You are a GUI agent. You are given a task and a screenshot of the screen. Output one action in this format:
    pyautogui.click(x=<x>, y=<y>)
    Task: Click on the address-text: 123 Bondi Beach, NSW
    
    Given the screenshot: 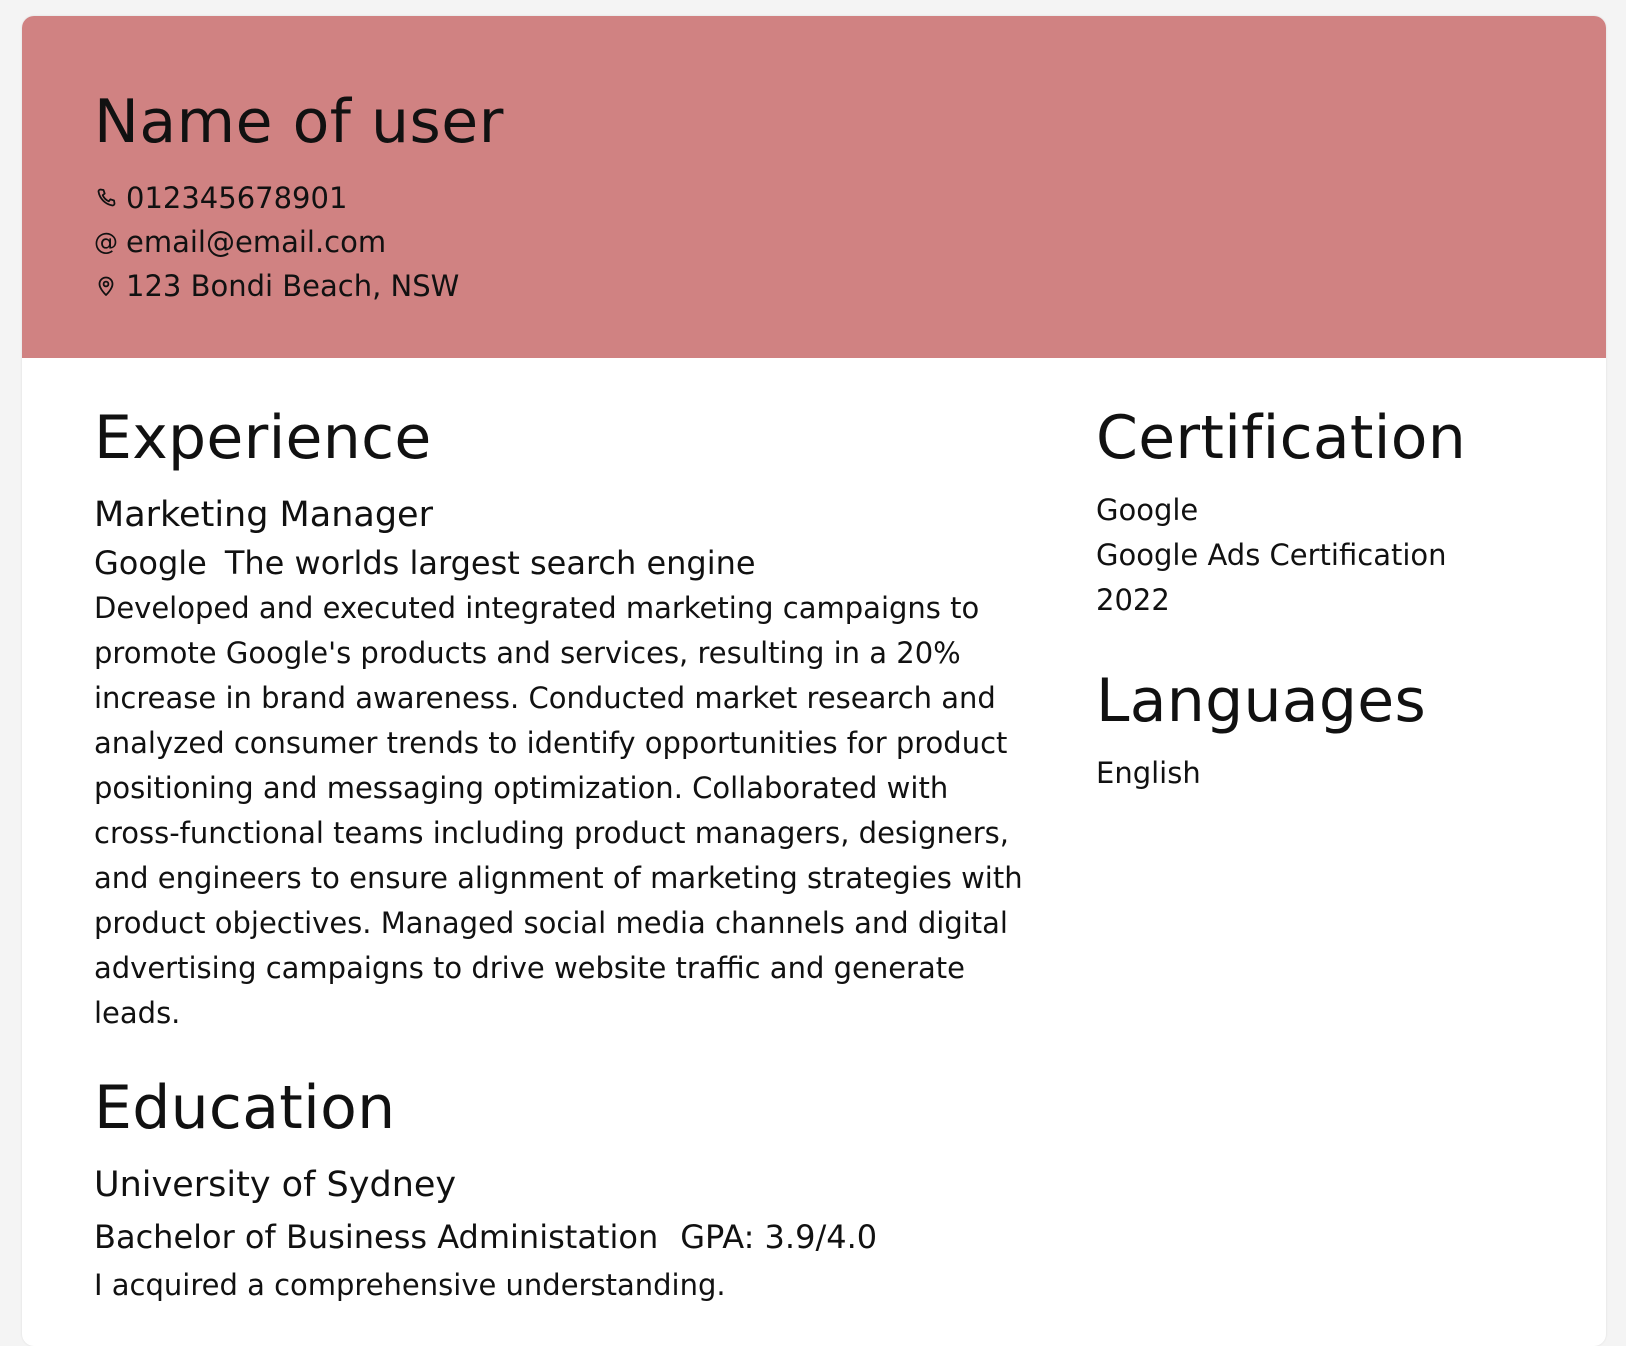 What is the action you would take?
    pyautogui.click(x=293, y=286)
    